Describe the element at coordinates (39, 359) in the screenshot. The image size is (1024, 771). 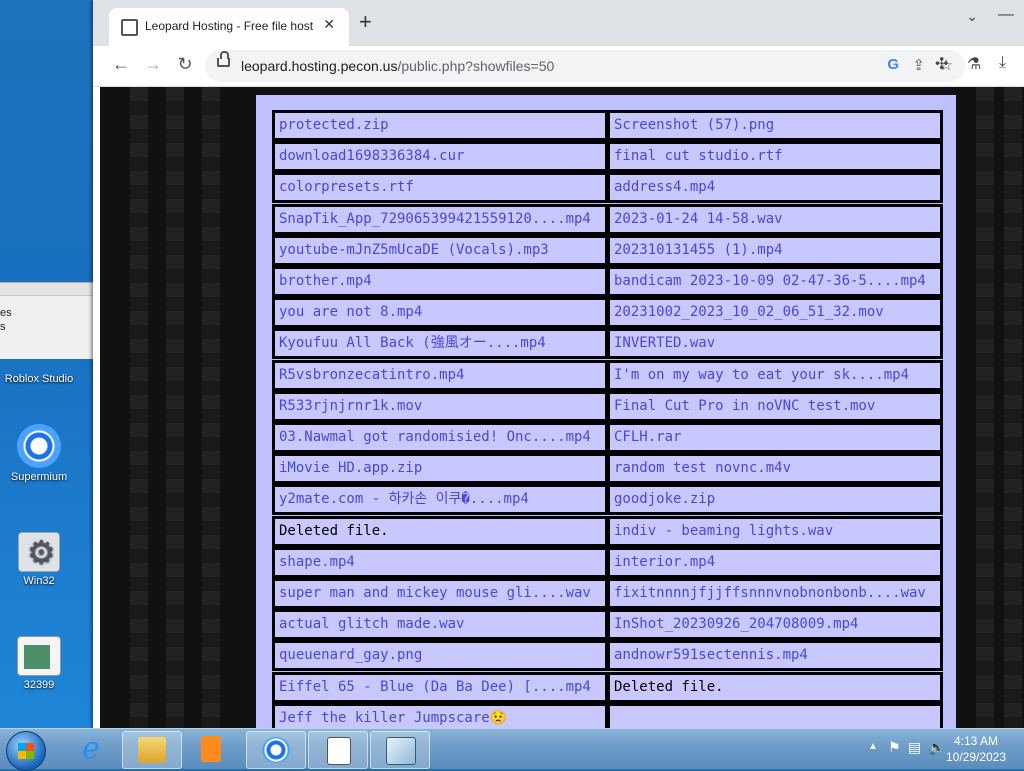
I see `roblox-studio-icon` at that location.